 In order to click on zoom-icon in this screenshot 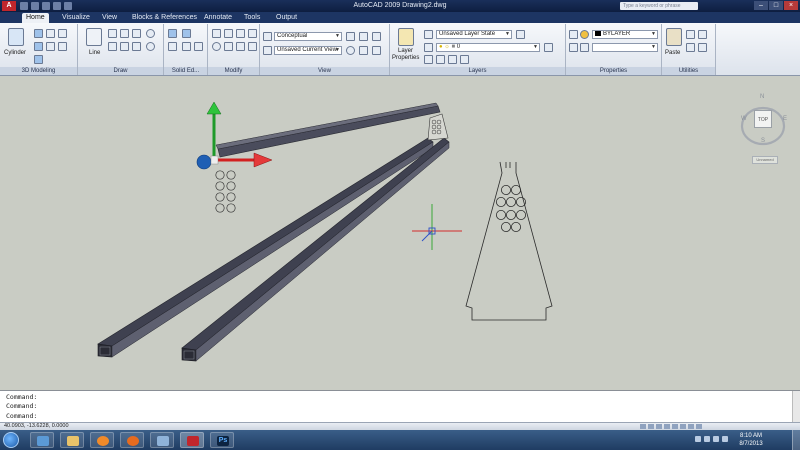, I will do `click(350, 50)`.